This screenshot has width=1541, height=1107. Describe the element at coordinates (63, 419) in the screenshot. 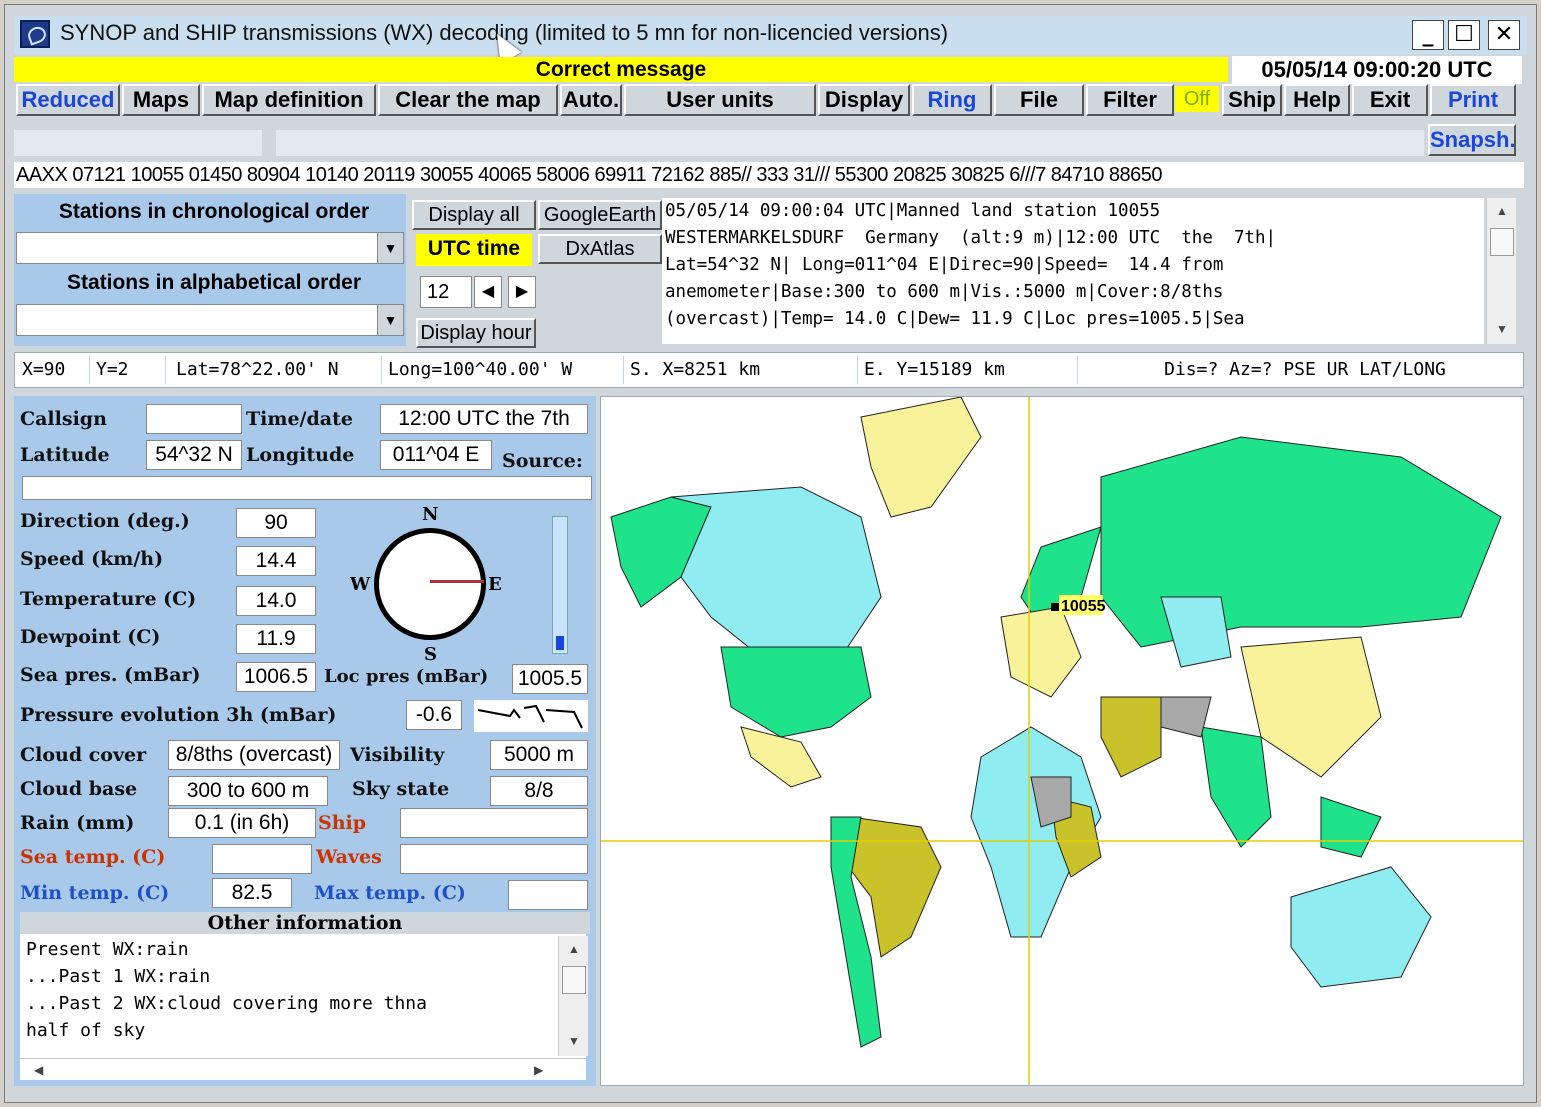

I see `callsign-label: Callsign` at that location.